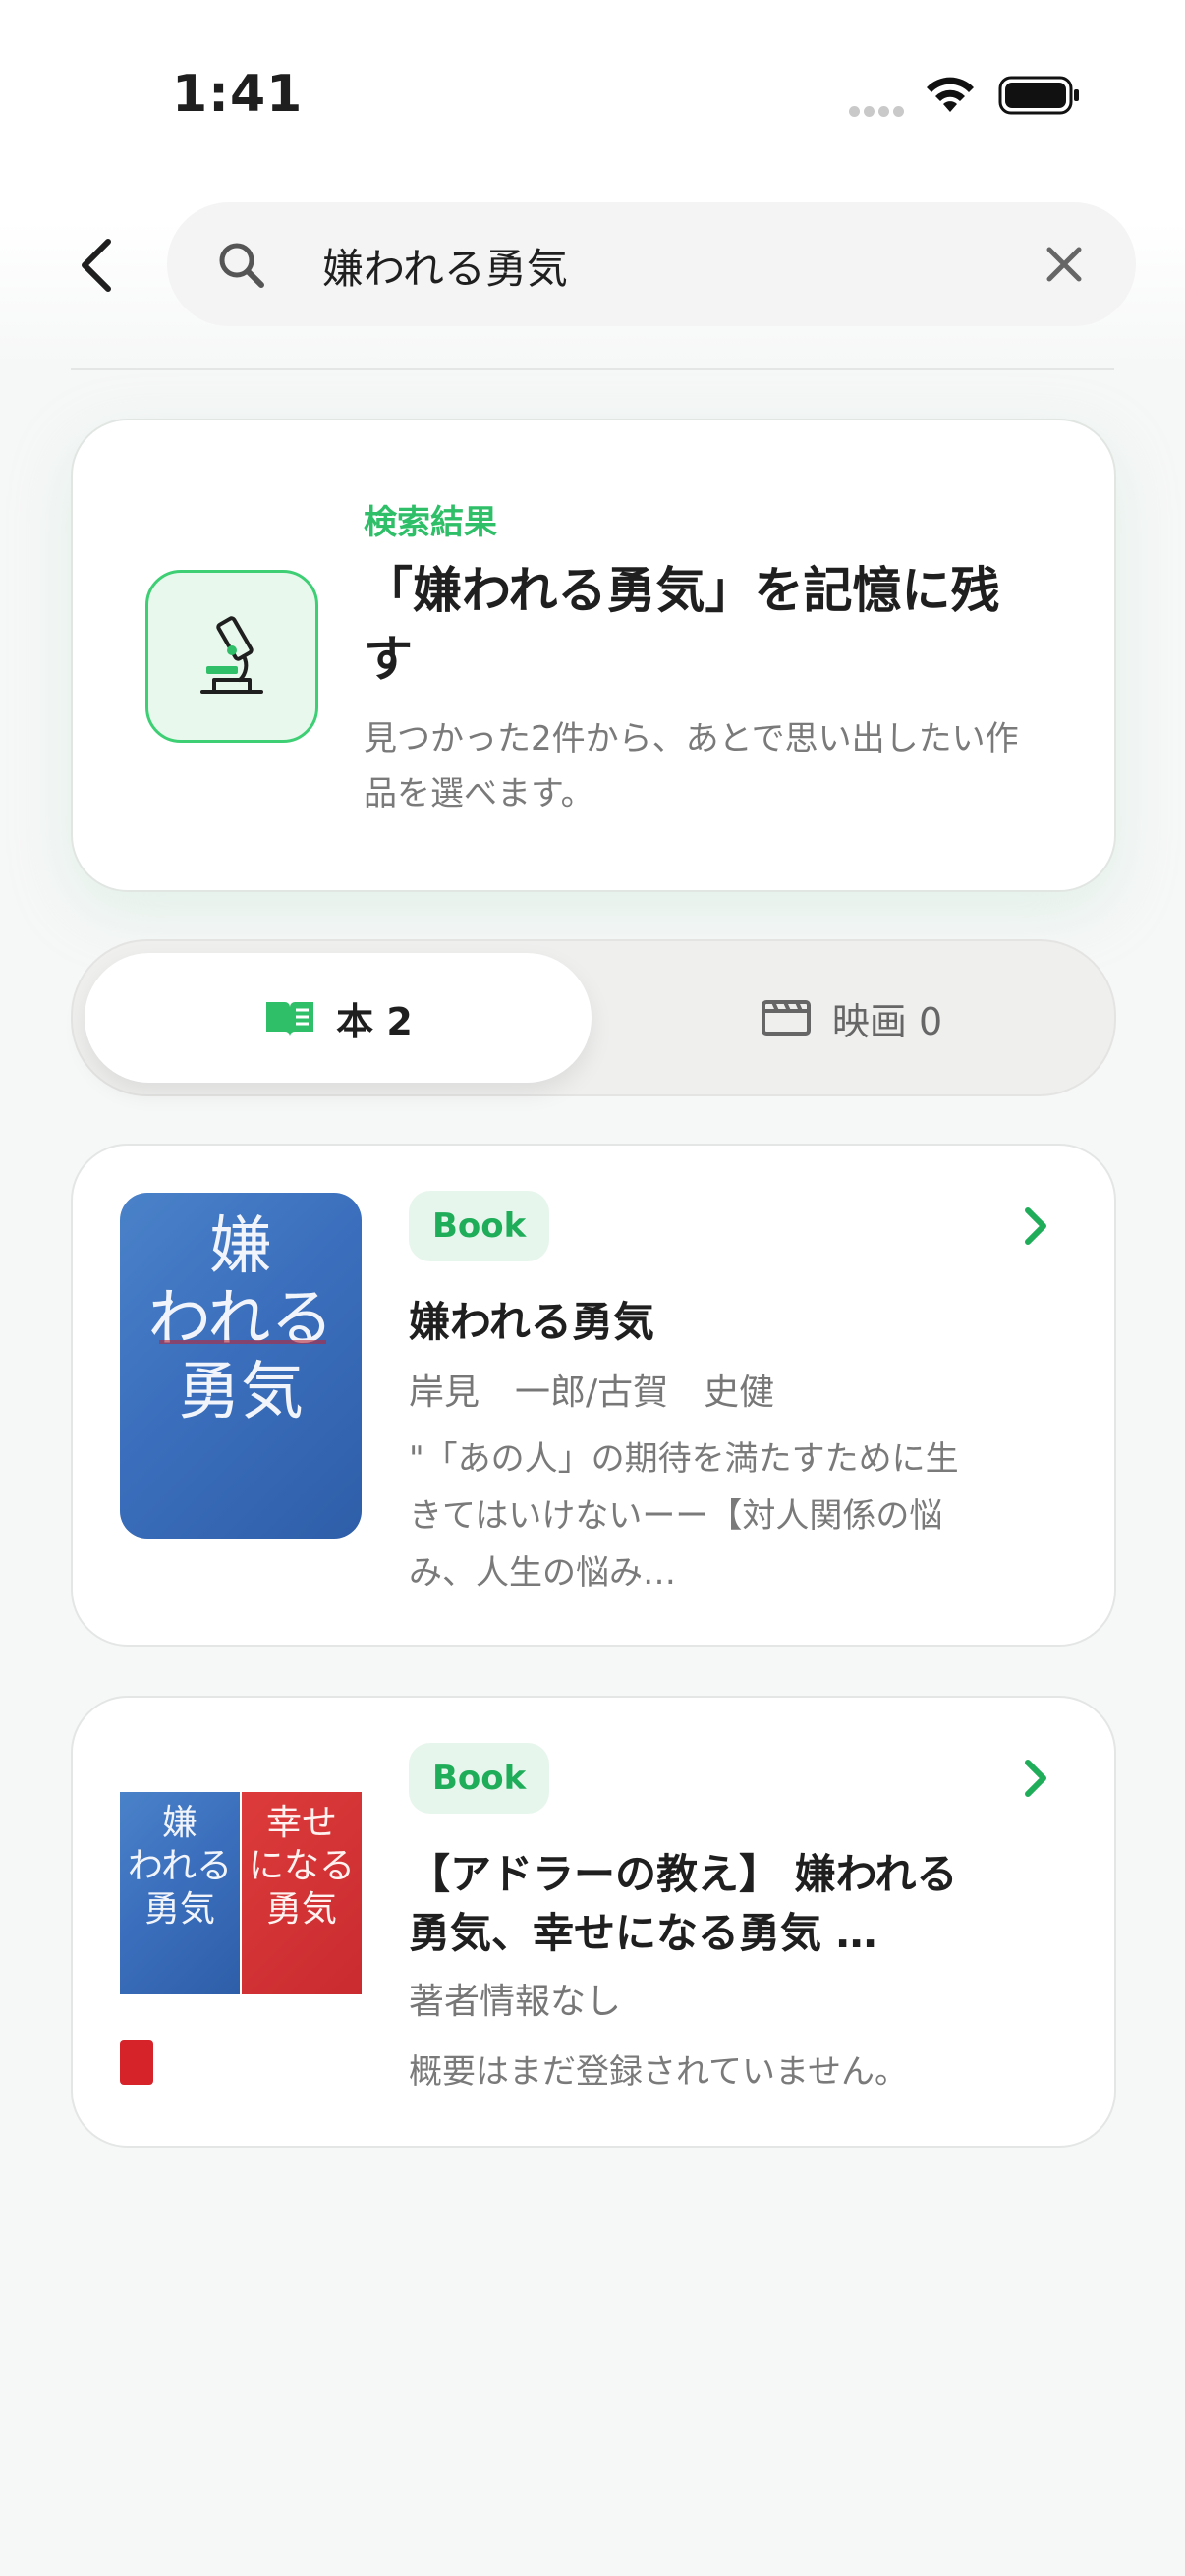 The width and height of the screenshot is (1185, 2576). I want to click on tab-books: 本 2, so click(339, 1018).